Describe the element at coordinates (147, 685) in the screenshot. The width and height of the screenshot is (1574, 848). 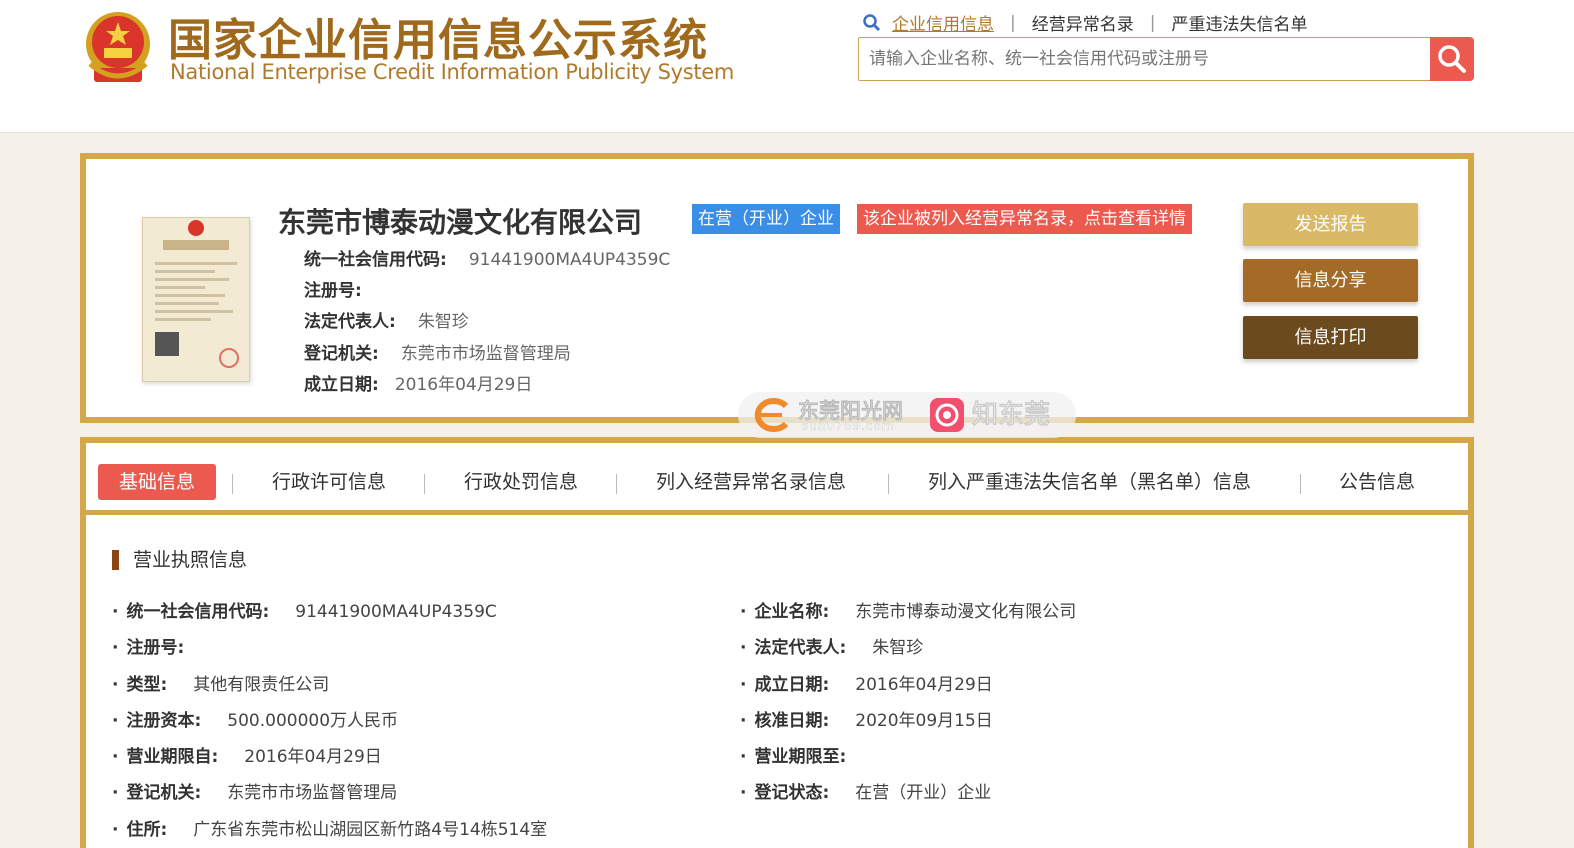
I see `field-label: 类型:` at that location.